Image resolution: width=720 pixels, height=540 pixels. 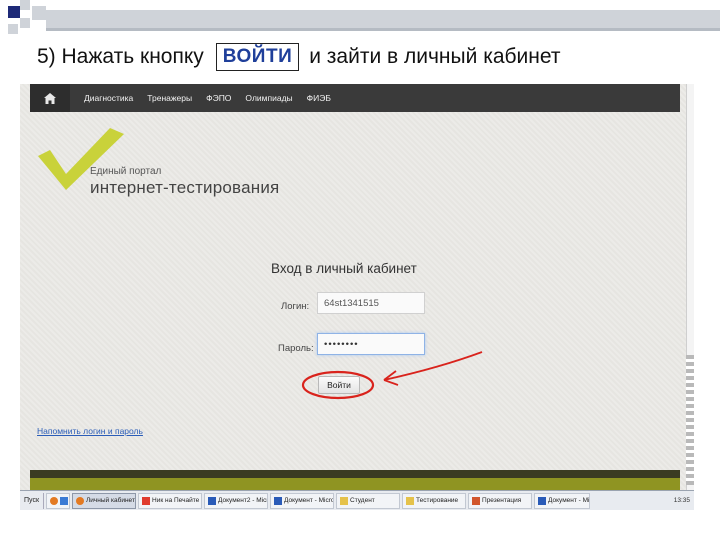 I want to click on logo-subtitle: Единый портал, so click(x=126, y=171).